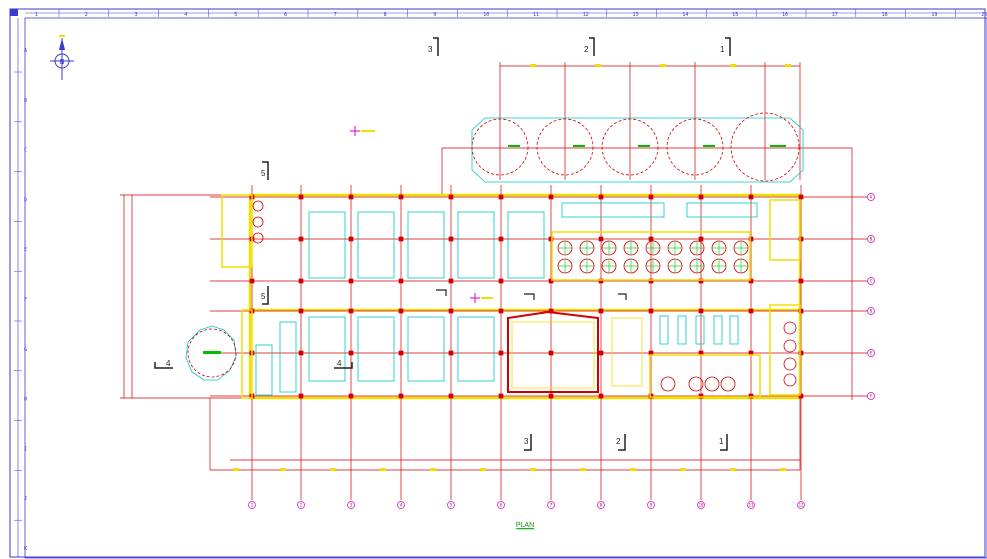 This screenshot has height=559, width=987. Describe the element at coordinates (934, 15) in the screenshot. I see `top-ruler-label: 19` at that location.